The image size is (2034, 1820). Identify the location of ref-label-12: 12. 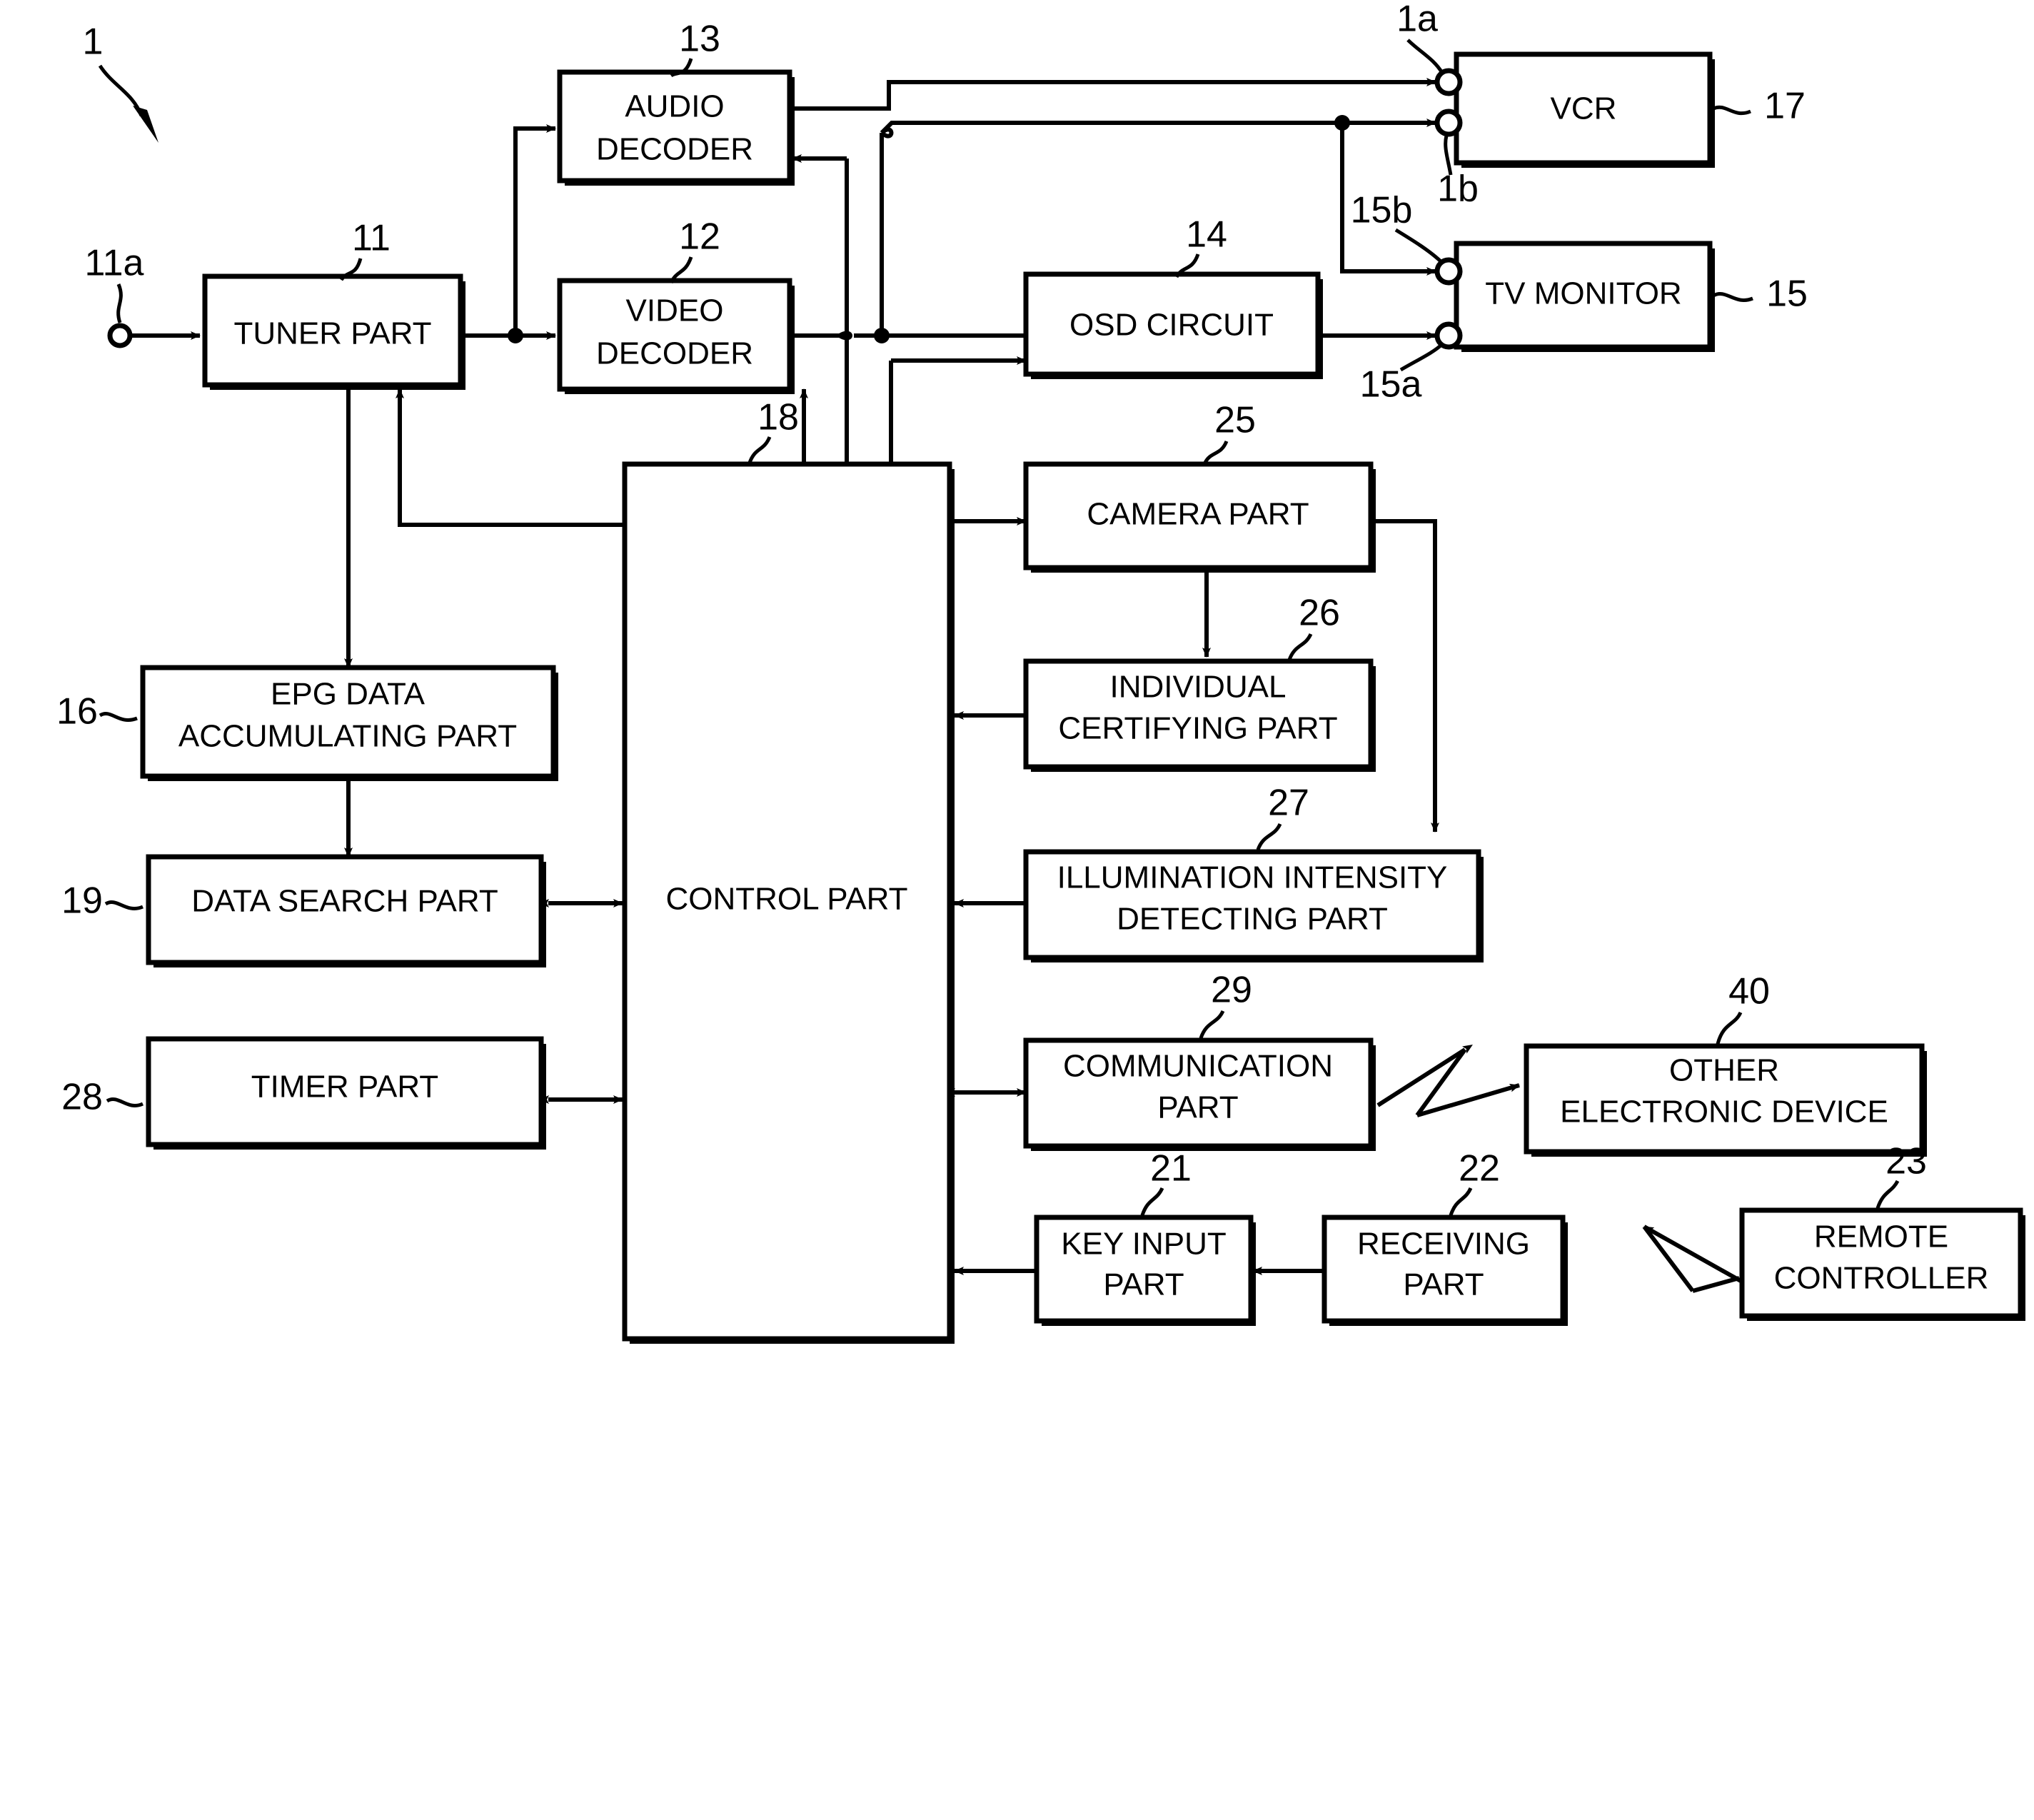
(694, 250).